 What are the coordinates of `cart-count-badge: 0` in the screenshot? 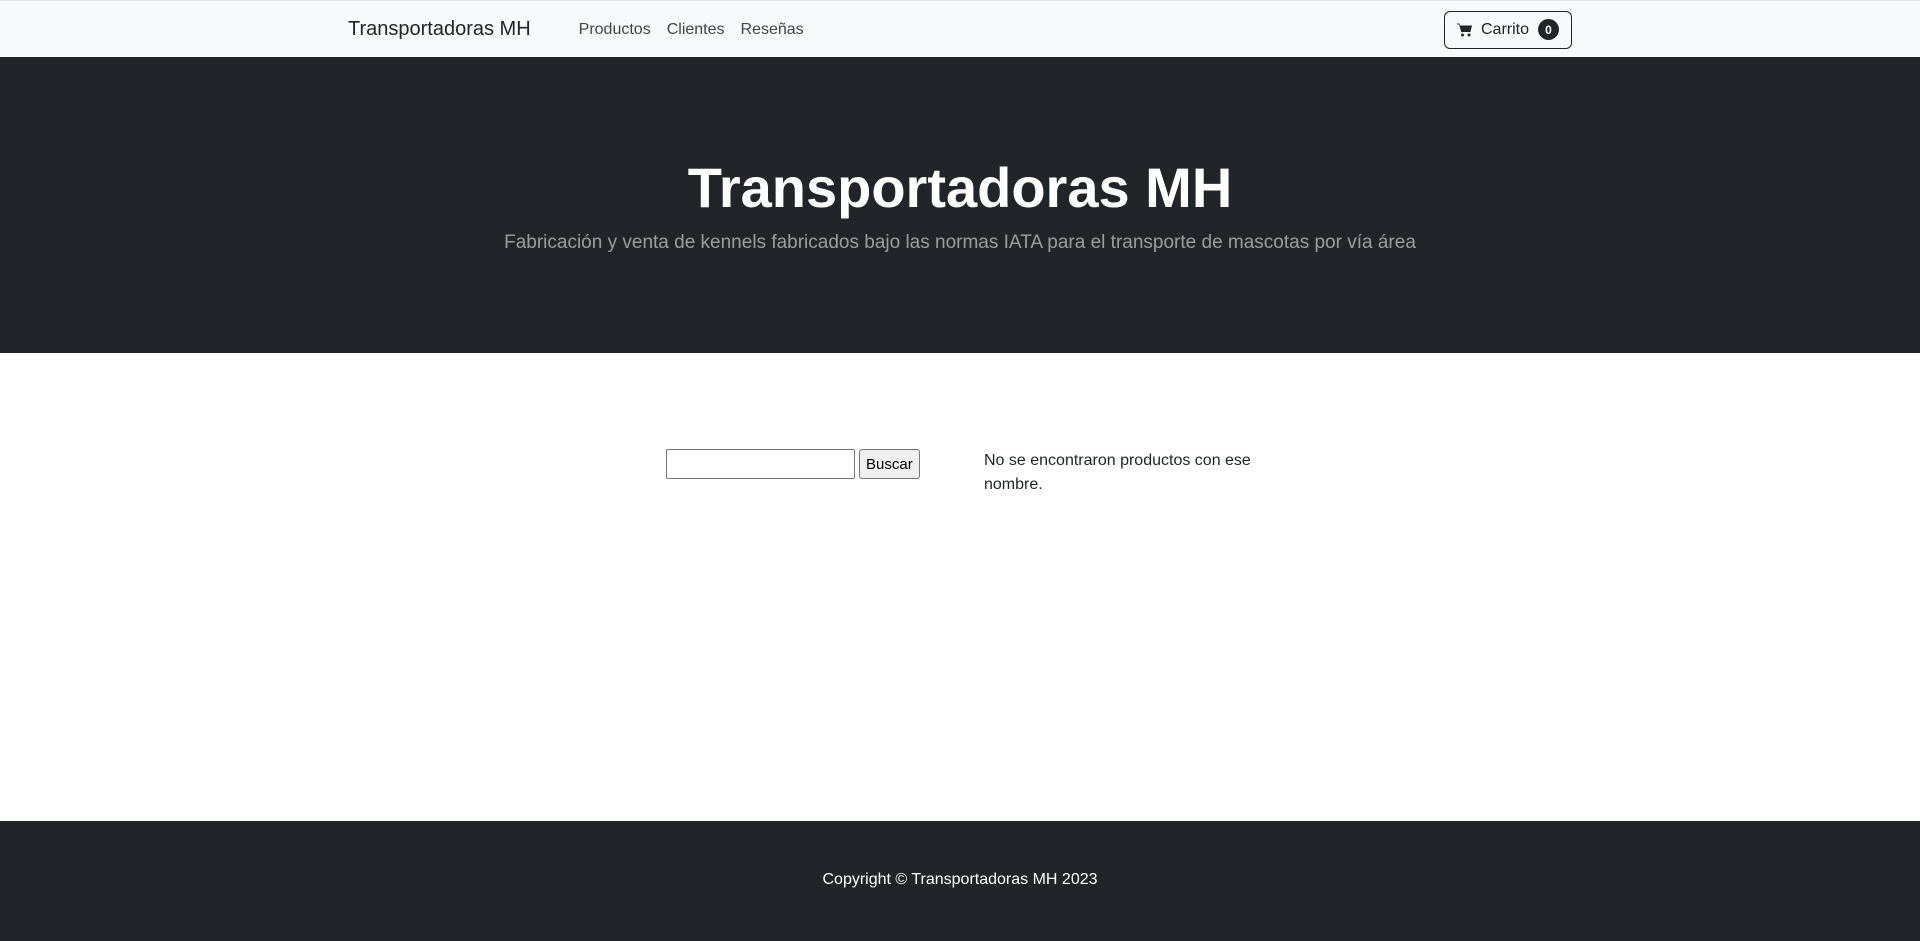 It's located at (1548, 29).